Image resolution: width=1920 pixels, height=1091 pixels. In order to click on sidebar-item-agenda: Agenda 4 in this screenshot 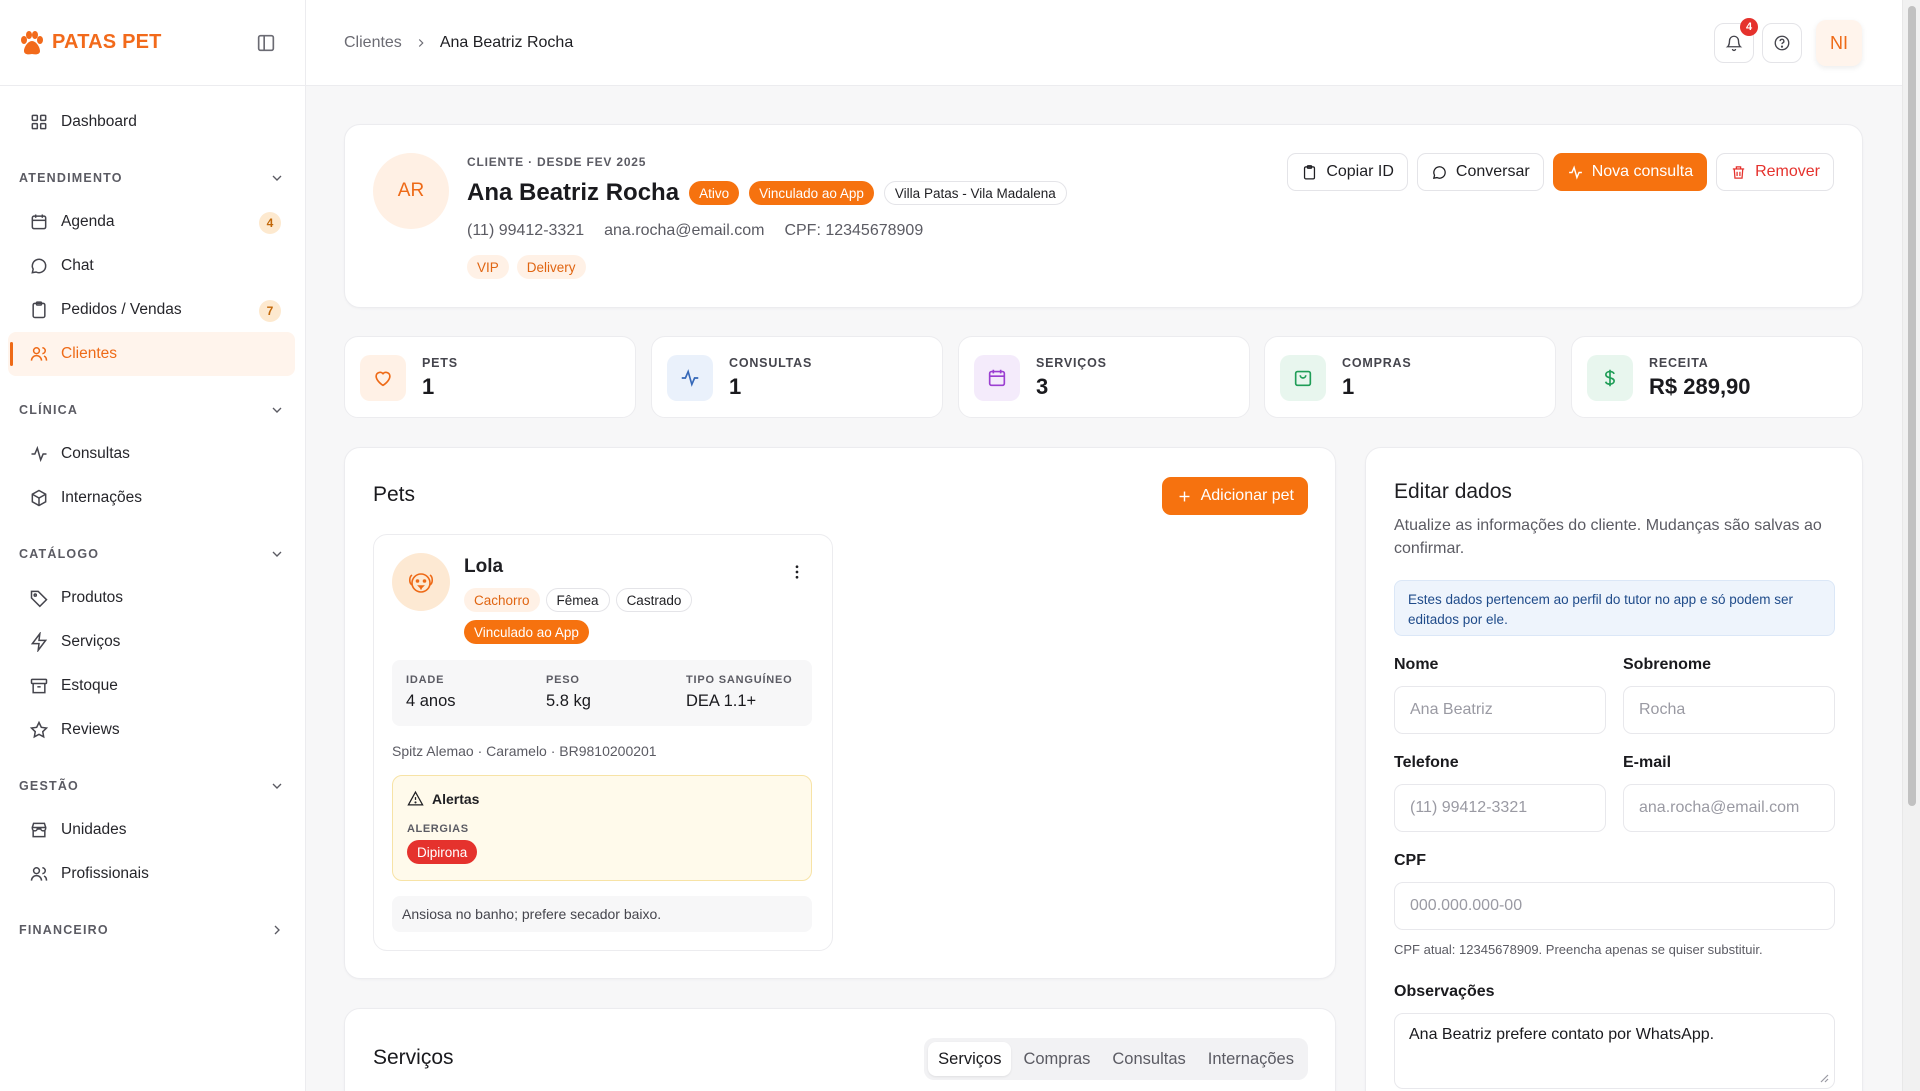, I will do `click(151, 222)`.